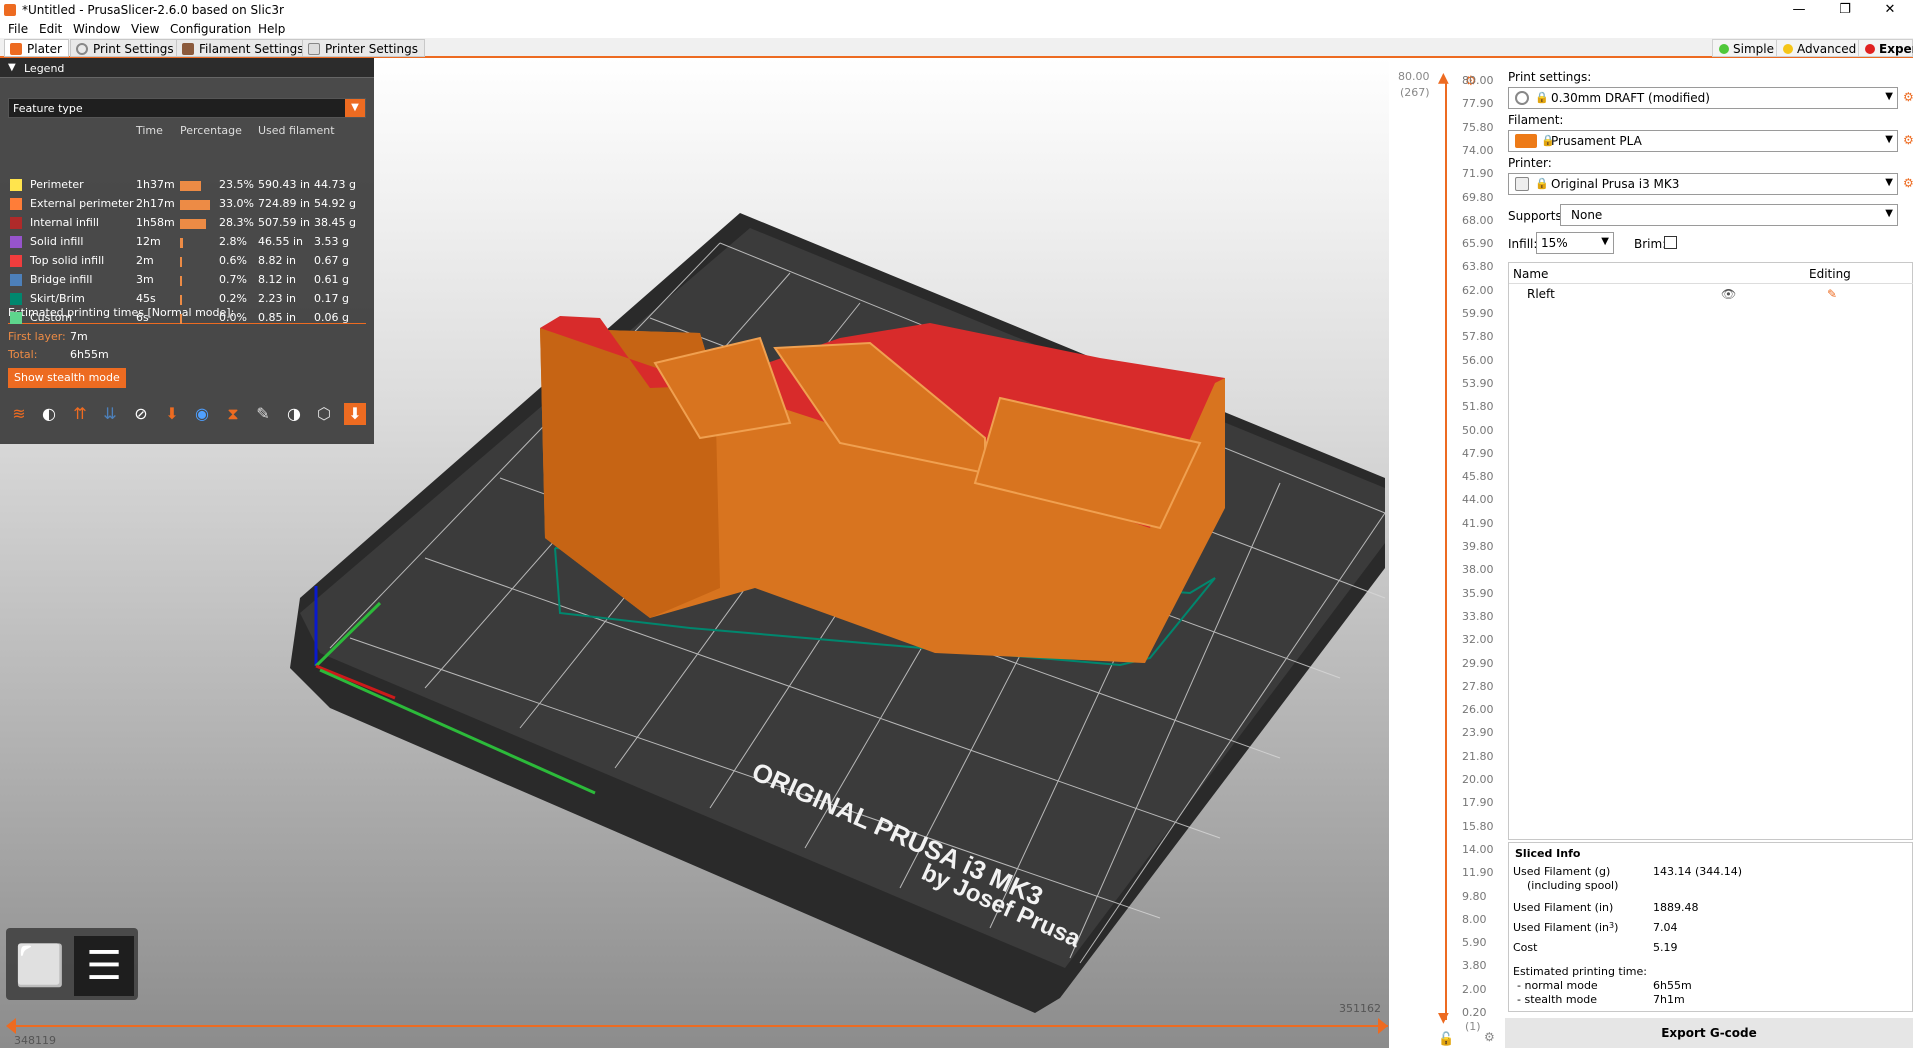  Describe the element at coordinates (1746, 48) in the screenshot. I see `mode-simple: Simple` at that location.